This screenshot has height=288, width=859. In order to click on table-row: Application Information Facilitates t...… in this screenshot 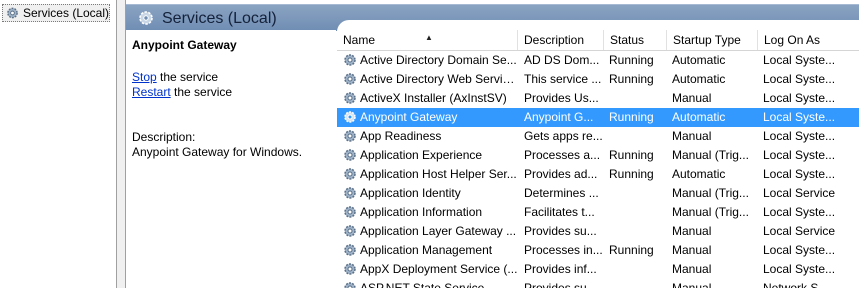, I will do `click(598, 212)`.